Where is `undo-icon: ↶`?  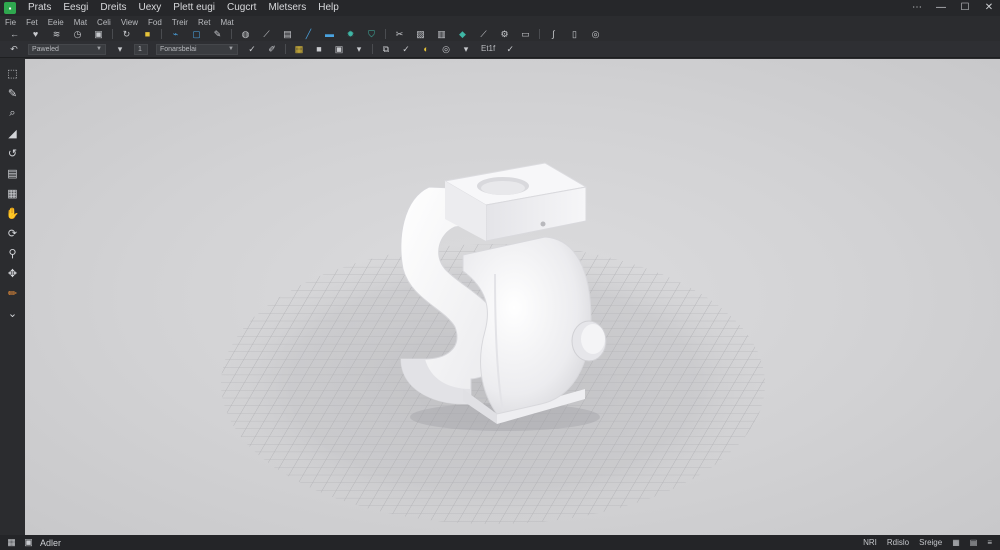
undo-icon: ↶ is located at coordinates (14, 49).